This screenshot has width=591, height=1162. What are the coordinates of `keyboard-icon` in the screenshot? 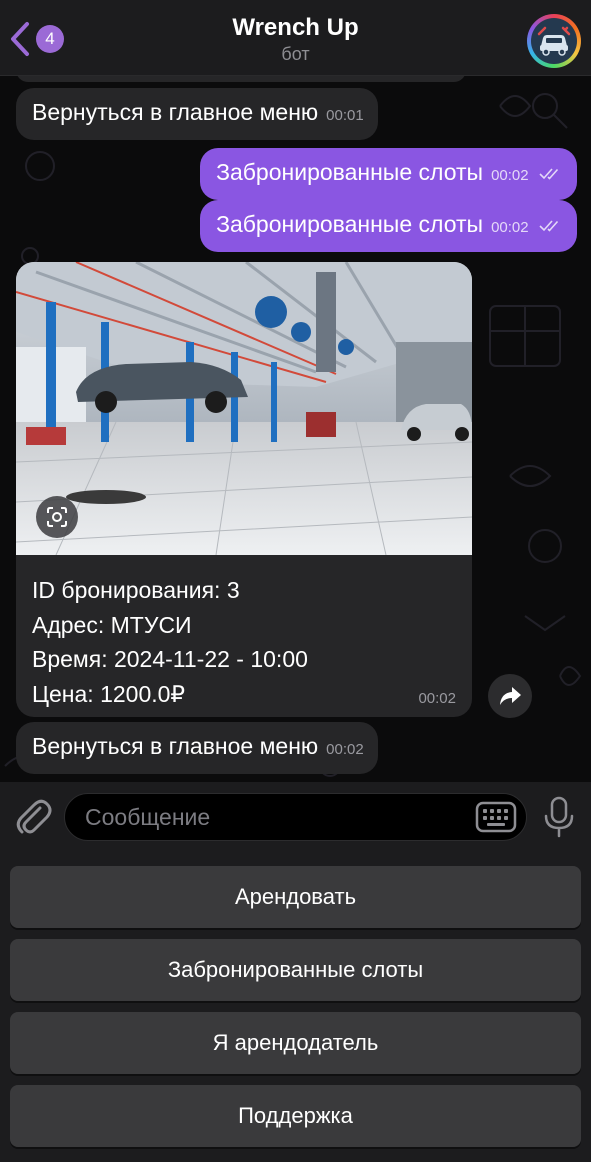 It's located at (496, 817).